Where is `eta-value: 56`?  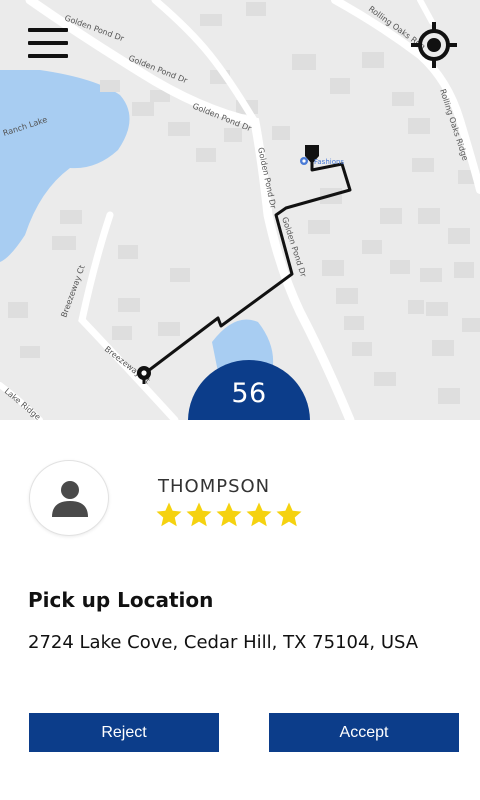
eta-value: 56 is located at coordinates (249, 393).